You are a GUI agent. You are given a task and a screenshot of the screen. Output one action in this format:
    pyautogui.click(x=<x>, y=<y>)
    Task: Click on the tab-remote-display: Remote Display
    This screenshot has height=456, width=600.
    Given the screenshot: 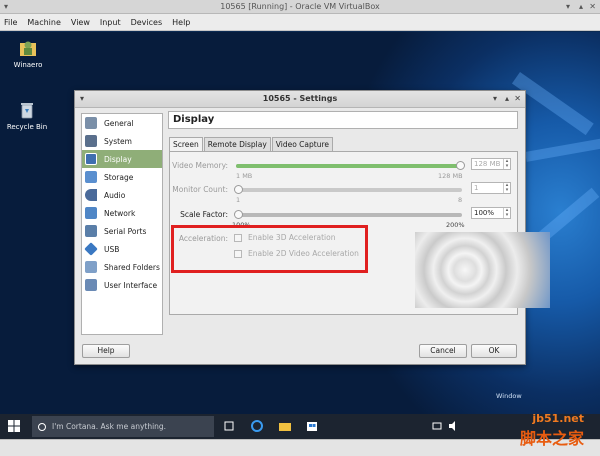 What is the action you would take?
    pyautogui.click(x=237, y=144)
    